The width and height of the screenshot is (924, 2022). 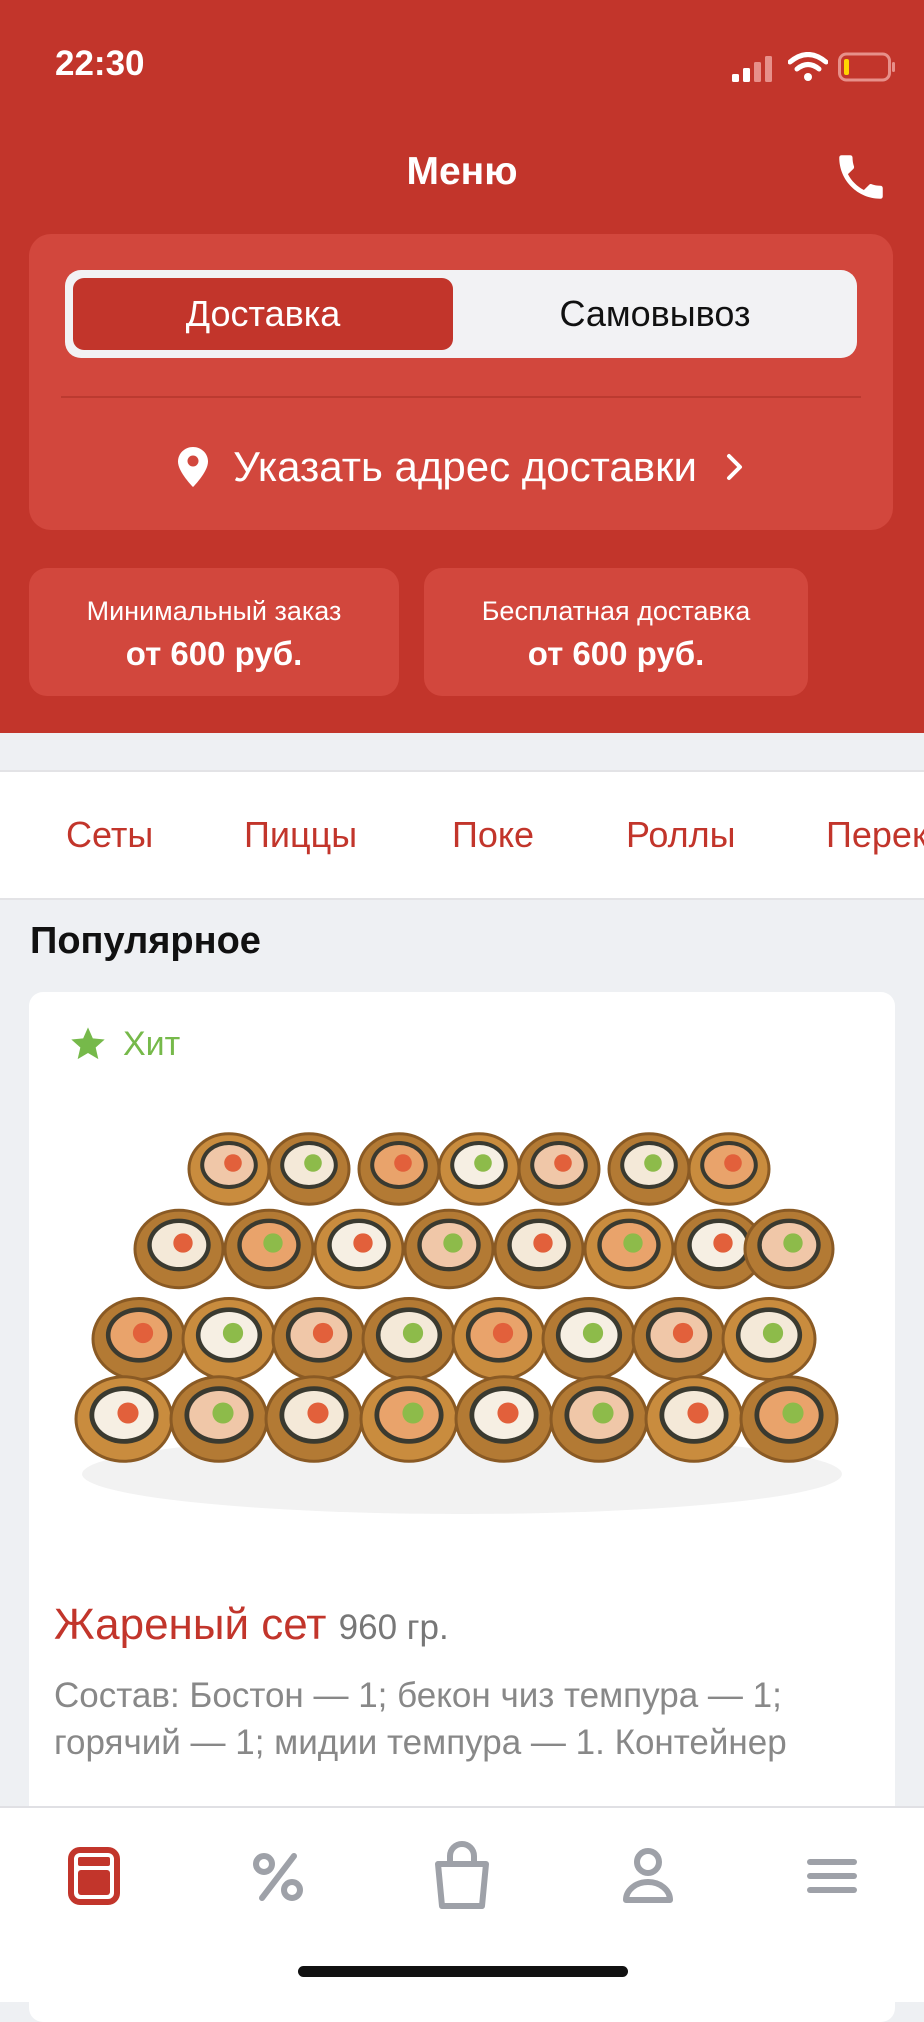 What do you see at coordinates (461, 397) in the screenshot?
I see `divider` at bounding box center [461, 397].